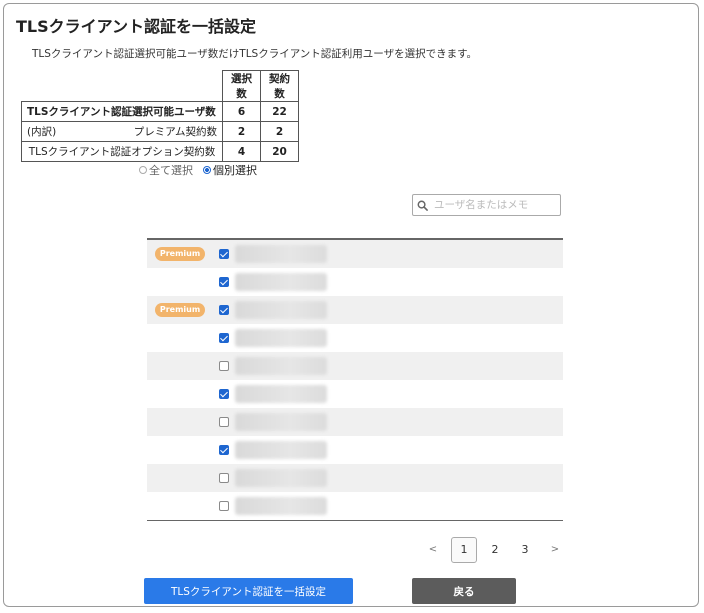 The image size is (704, 613). I want to click on pagination: < 1 2 3 >, so click(494, 550).